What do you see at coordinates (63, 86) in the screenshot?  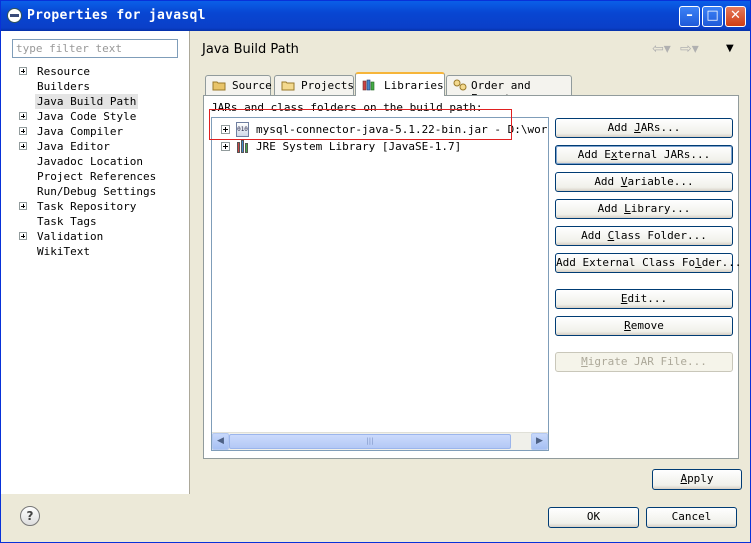 I see `tree-item-label: Builders` at bounding box center [63, 86].